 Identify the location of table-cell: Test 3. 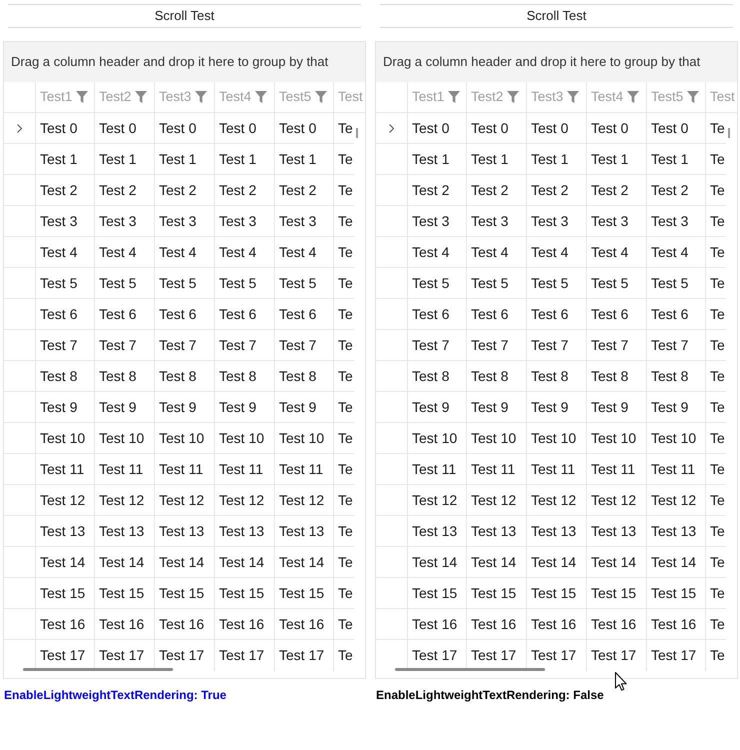
(65, 221).